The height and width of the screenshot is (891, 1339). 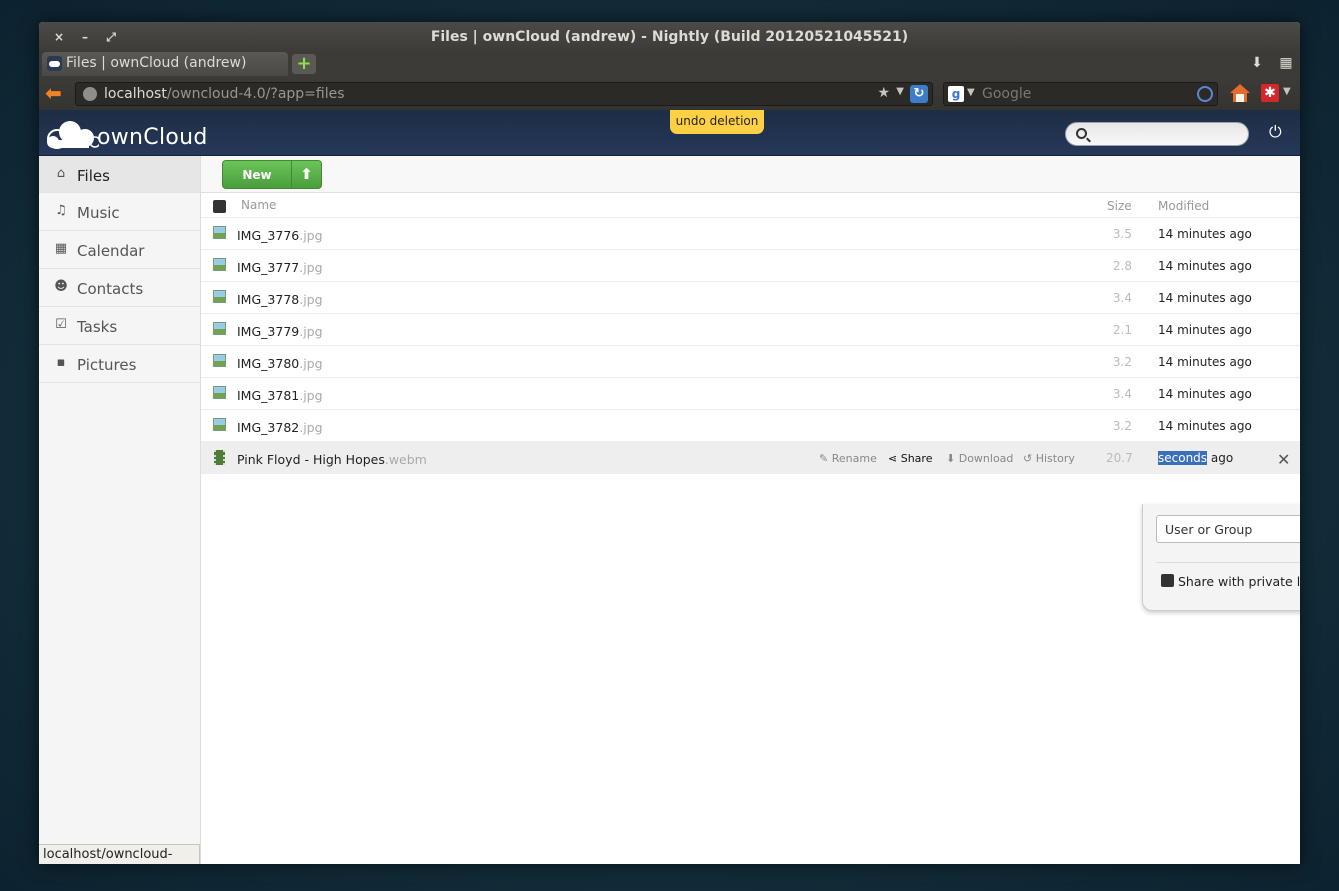 I want to click on share-private-link-option: Share with private link, so click(x=1230, y=581).